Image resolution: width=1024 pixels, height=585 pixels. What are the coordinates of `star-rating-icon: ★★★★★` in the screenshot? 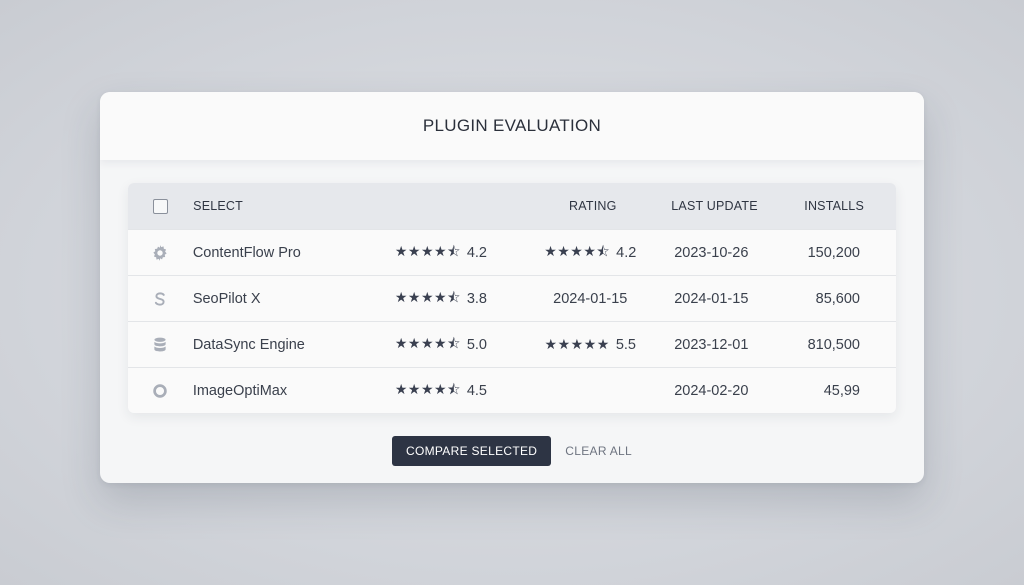 It's located at (577, 344).